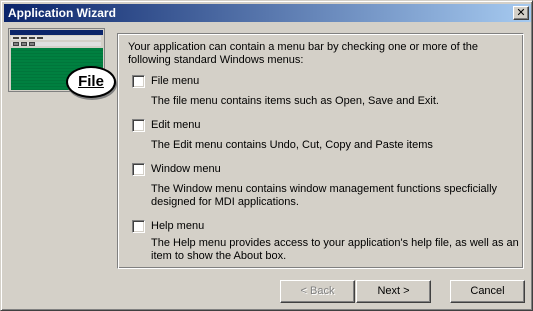 This screenshot has width=533, height=311. Describe the element at coordinates (56, 44) in the screenshot. I see `preview-toolbar` at that location.